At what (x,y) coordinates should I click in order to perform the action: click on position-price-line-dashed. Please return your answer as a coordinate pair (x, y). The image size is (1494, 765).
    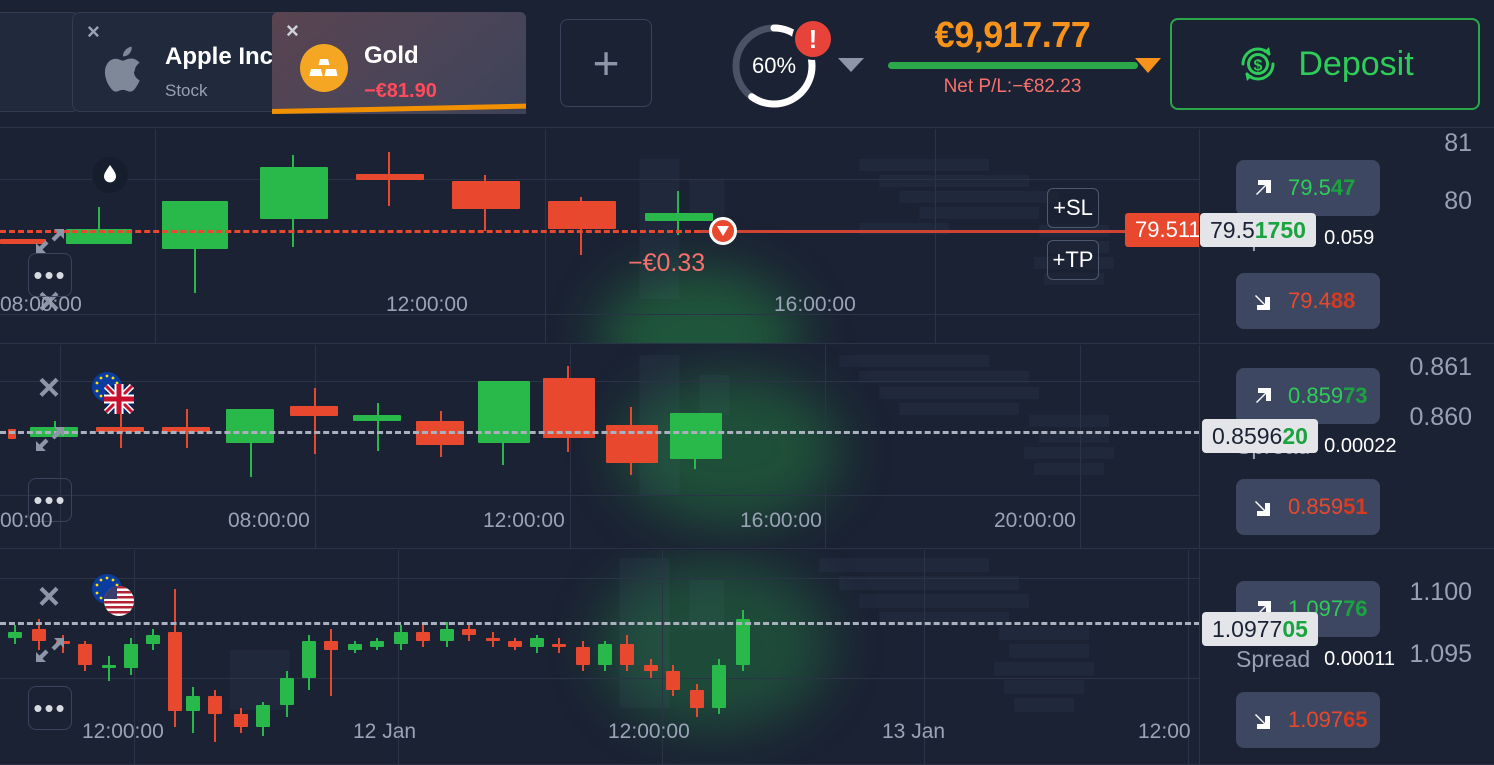
    Looking at the image, I should click on (350, 231).